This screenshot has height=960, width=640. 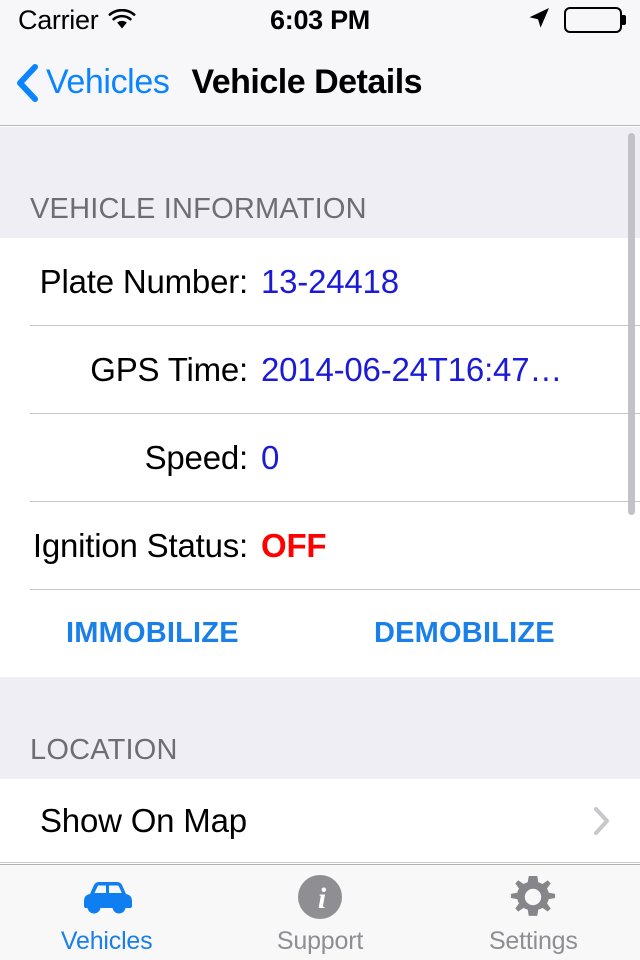 What do you see at coordinates (498, 20) in the screenshot?
I see `status-bar-right` at bounding box center [498, 20].